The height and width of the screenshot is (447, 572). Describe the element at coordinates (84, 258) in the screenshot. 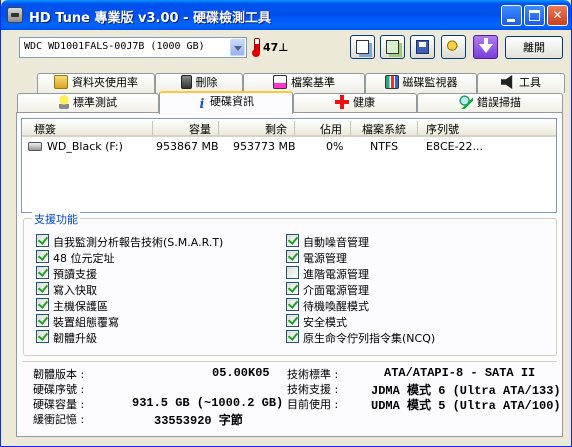

I see `feature-label: 48 位元定址` at that location.